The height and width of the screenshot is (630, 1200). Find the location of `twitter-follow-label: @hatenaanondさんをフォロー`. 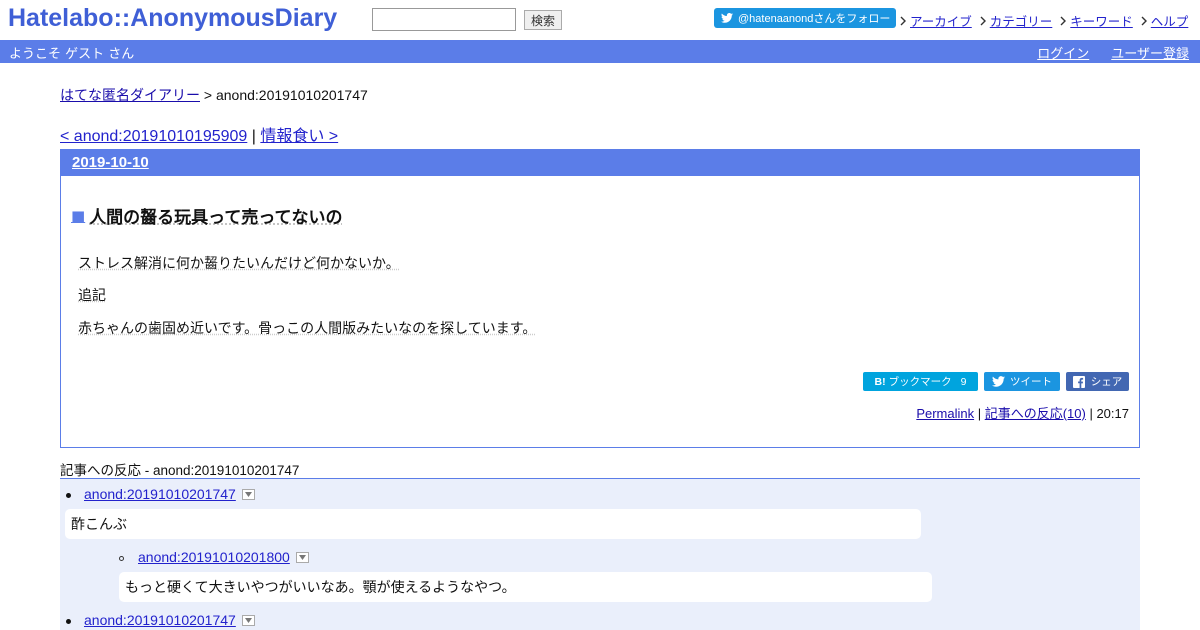

twitter-follow-label: @hatenaanondさんをフォロー is located at coordinates (814, 19).